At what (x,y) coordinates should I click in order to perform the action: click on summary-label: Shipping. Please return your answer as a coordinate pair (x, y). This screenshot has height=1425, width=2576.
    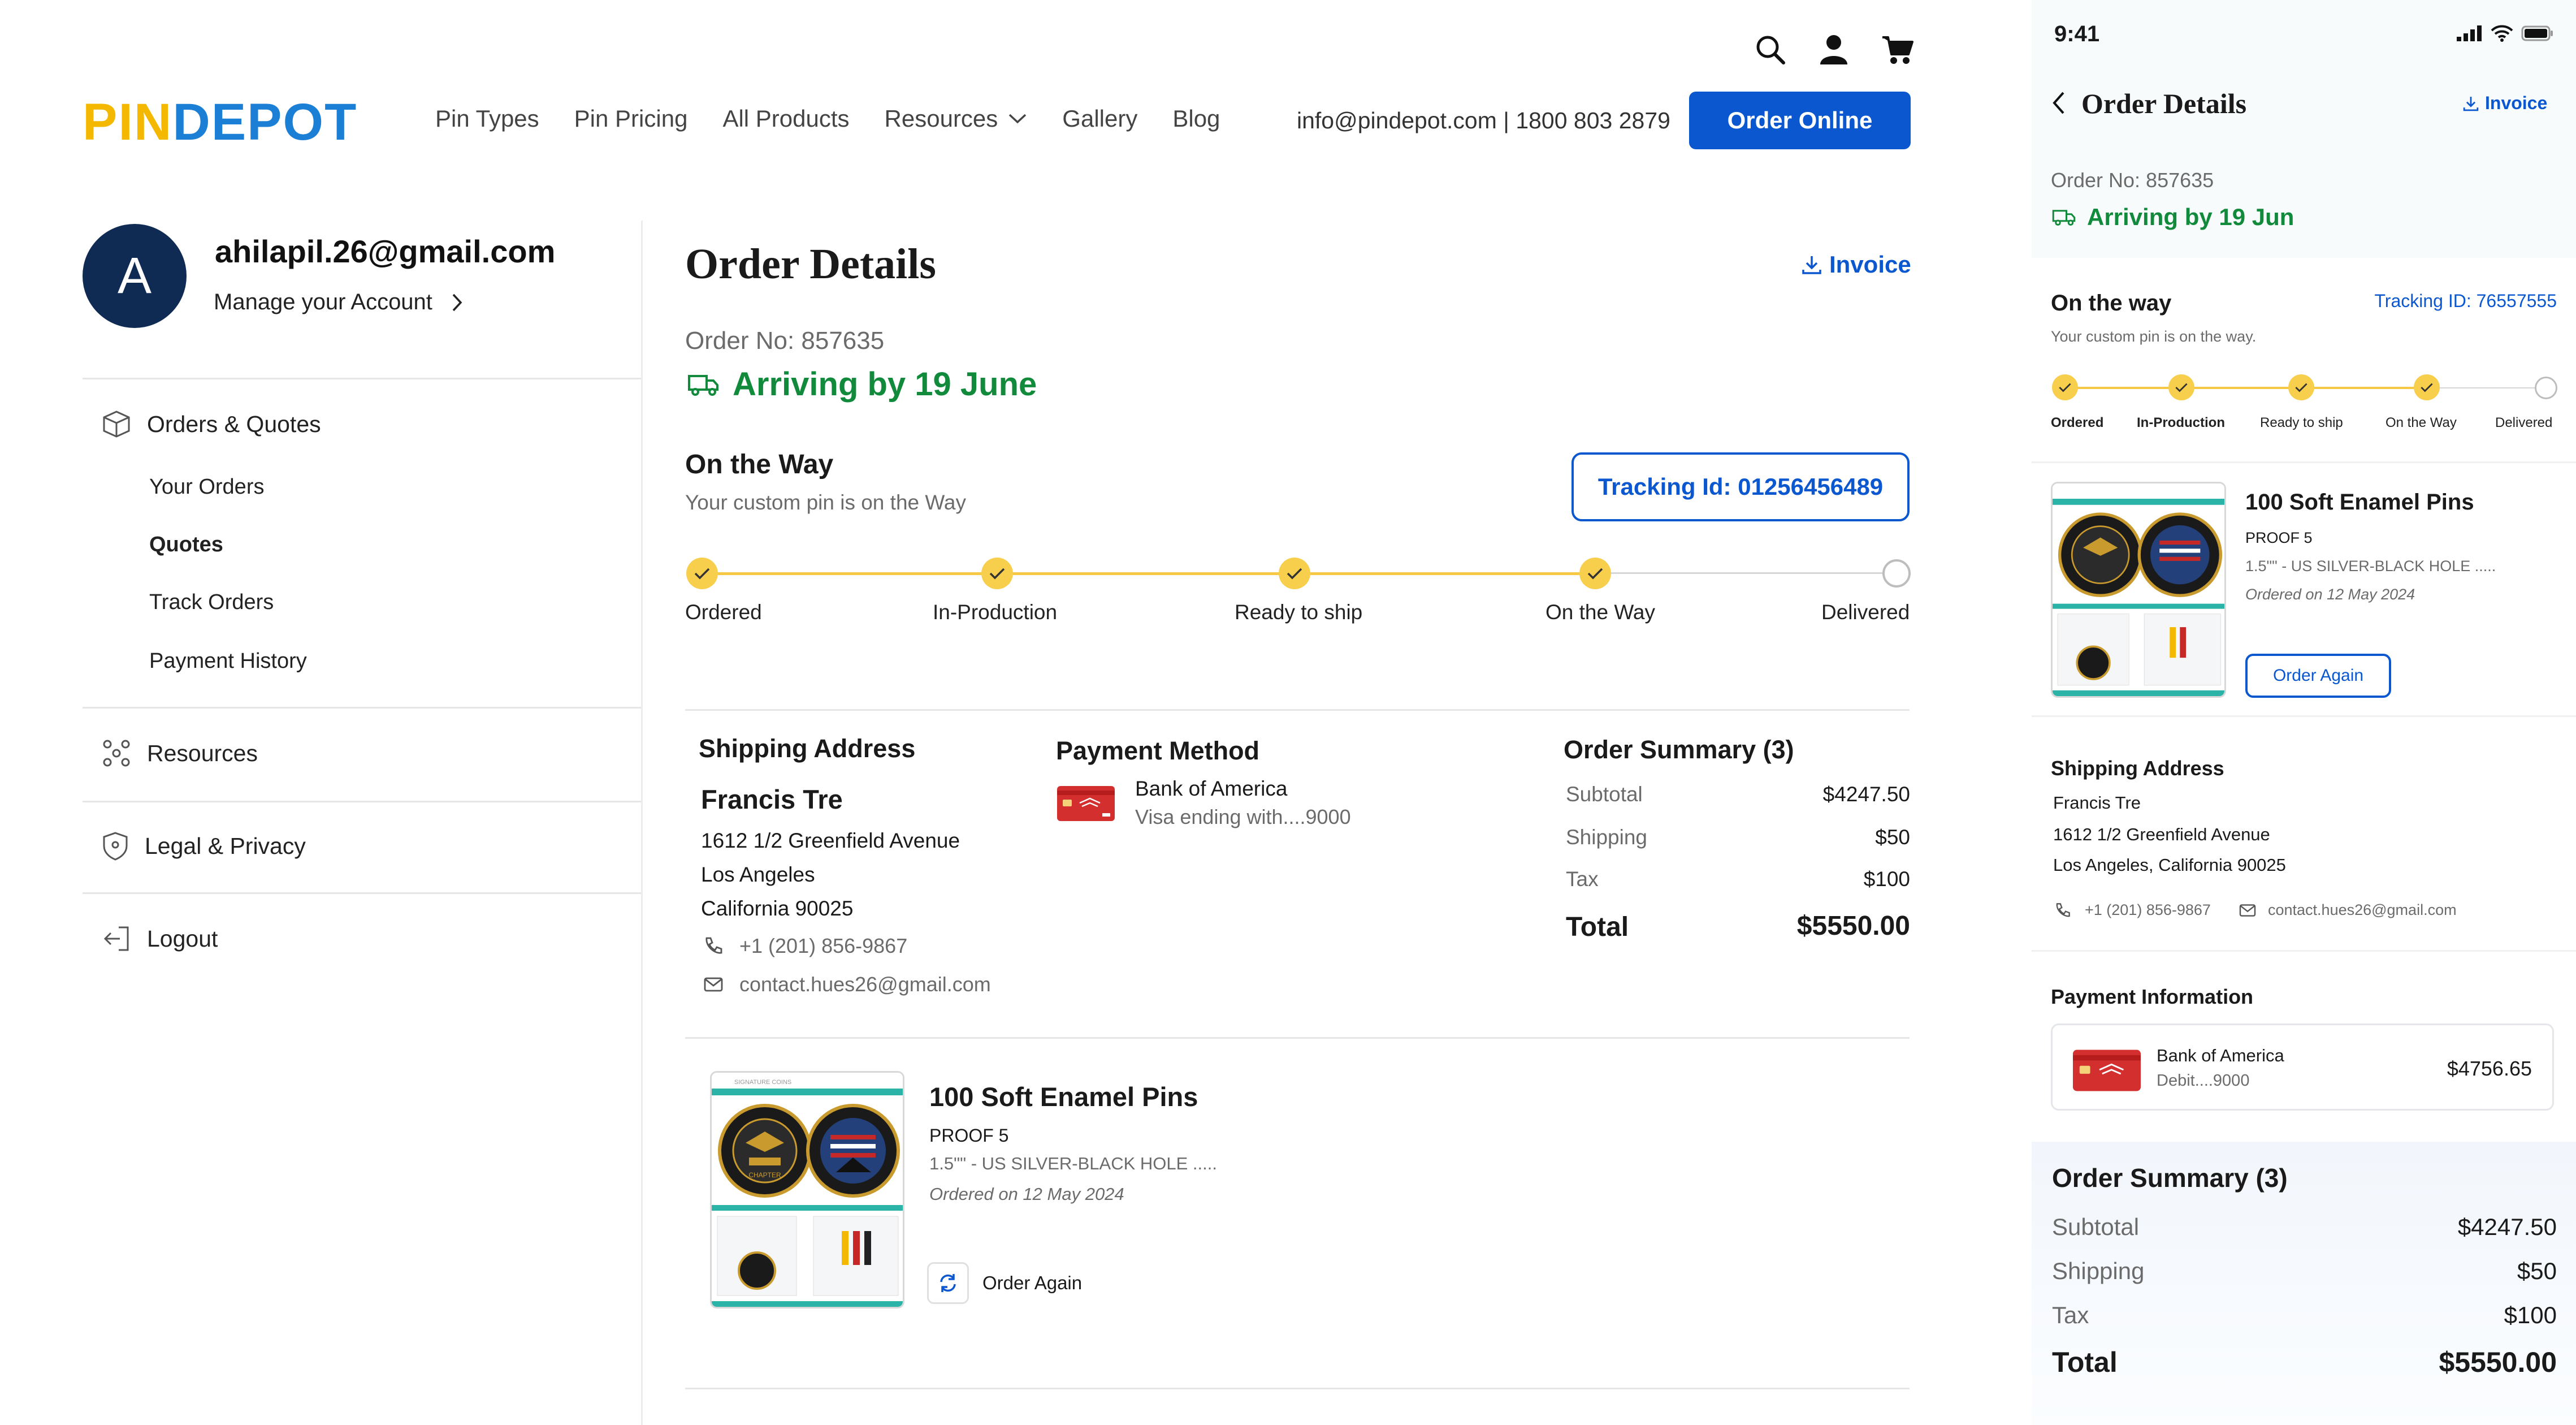
    Looking at the image, I should click on (1607, 837).